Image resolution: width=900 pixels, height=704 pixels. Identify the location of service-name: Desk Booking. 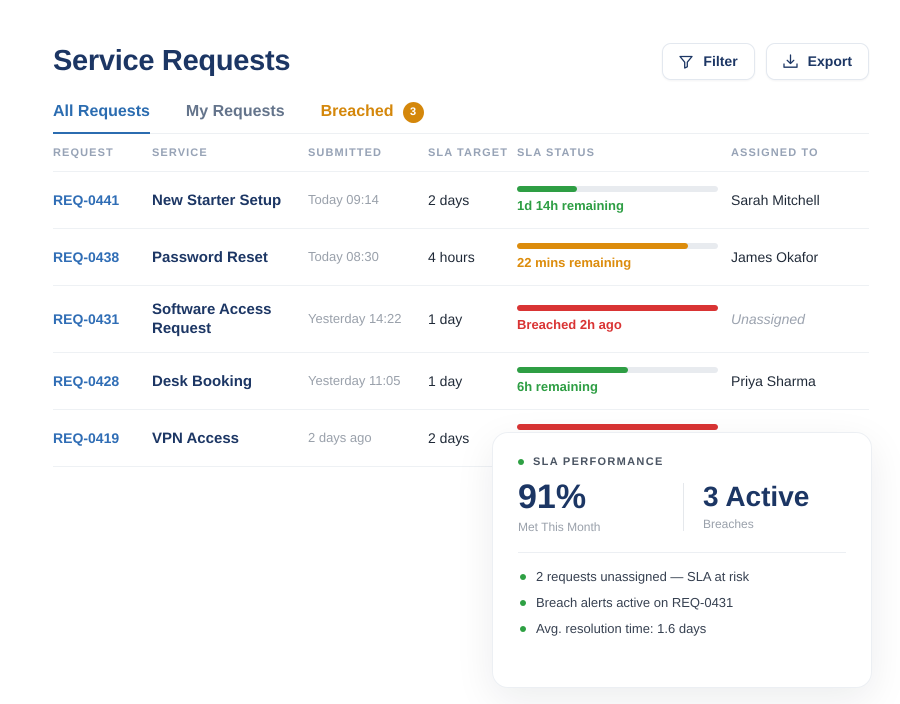
(202, 381).